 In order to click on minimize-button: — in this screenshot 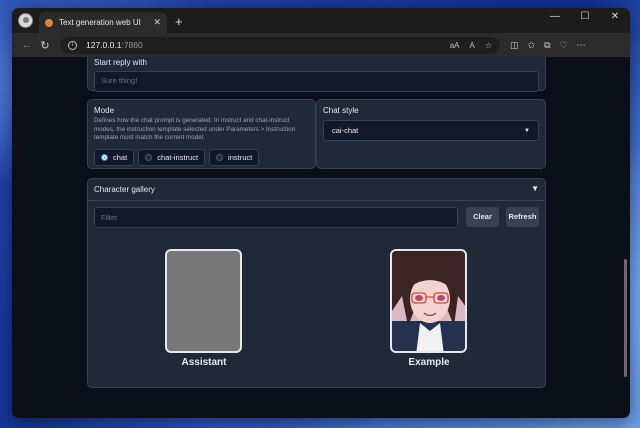, I will do `click(555, 17)`.